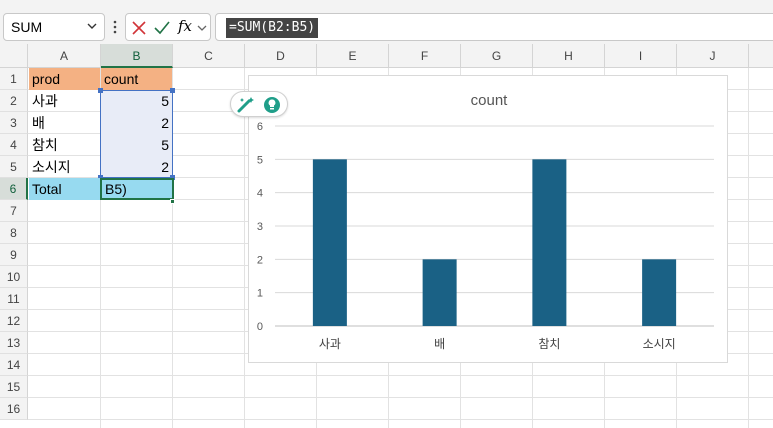 The height and width of the screenshot is (428, 773). I want to click on cell-A1: prod, so click(64, 79).